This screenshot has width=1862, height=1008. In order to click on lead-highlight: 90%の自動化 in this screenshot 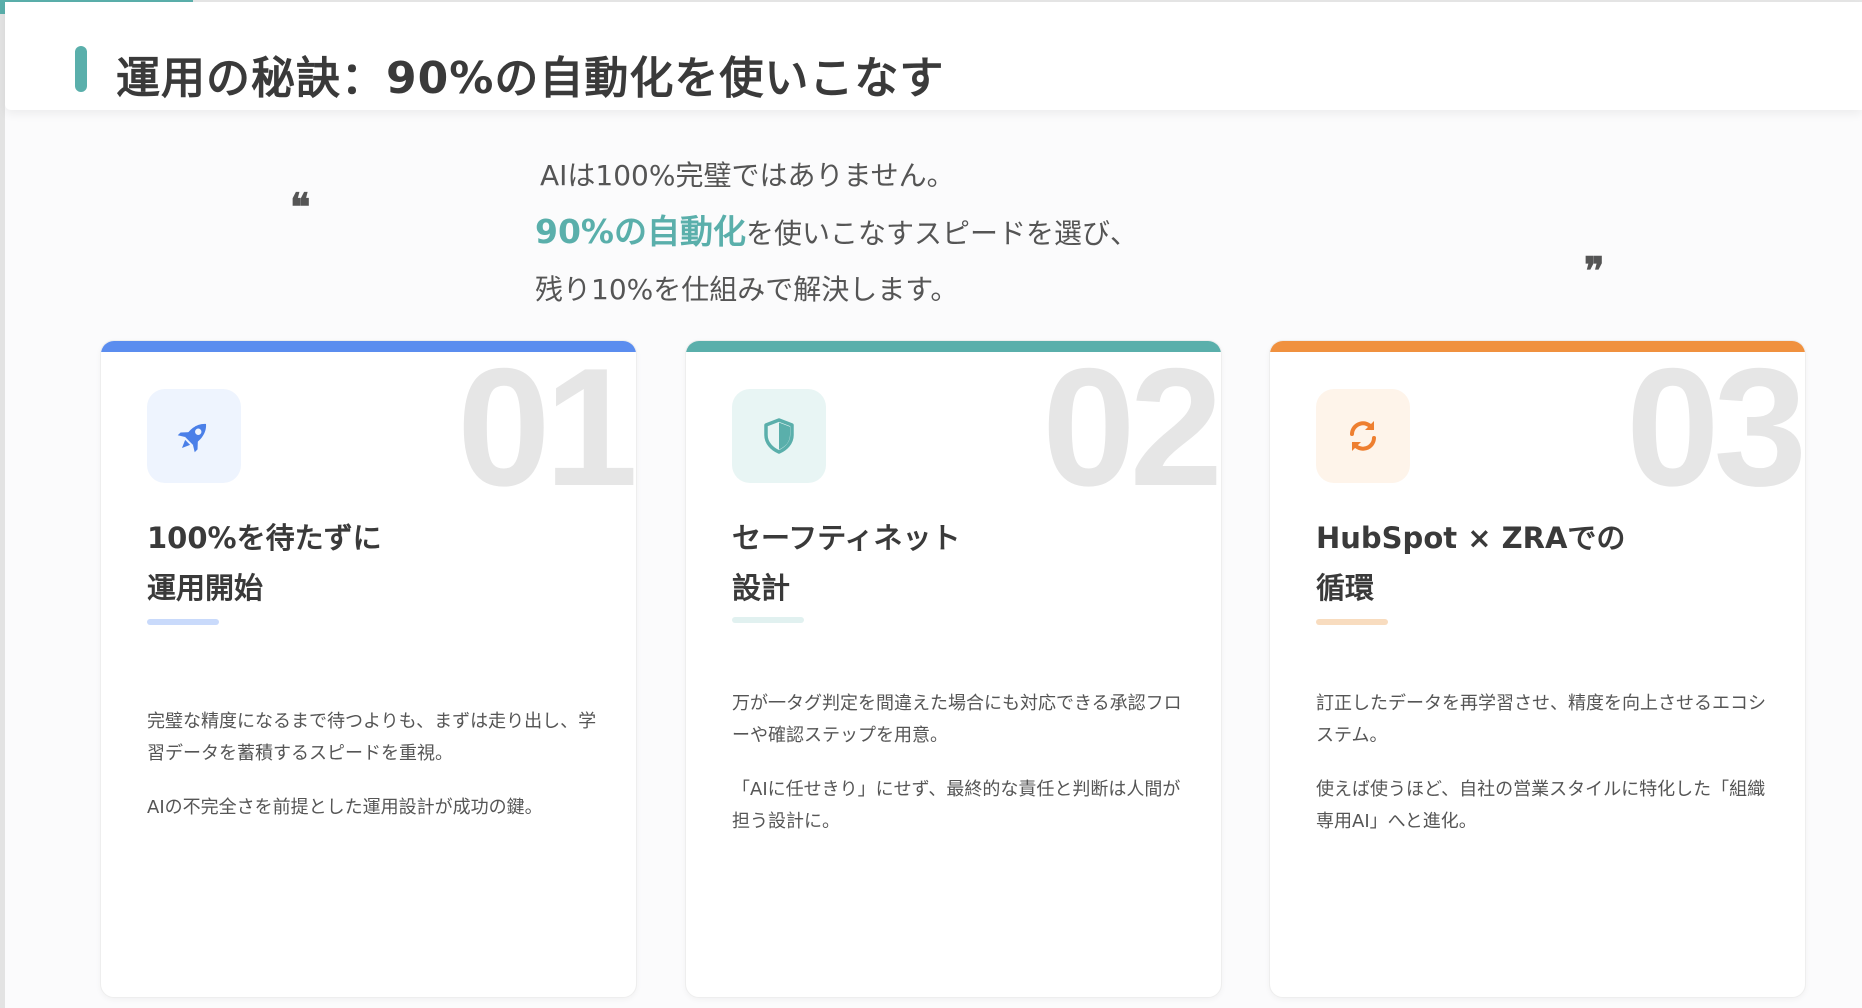, I will do `click(640, 231)`.